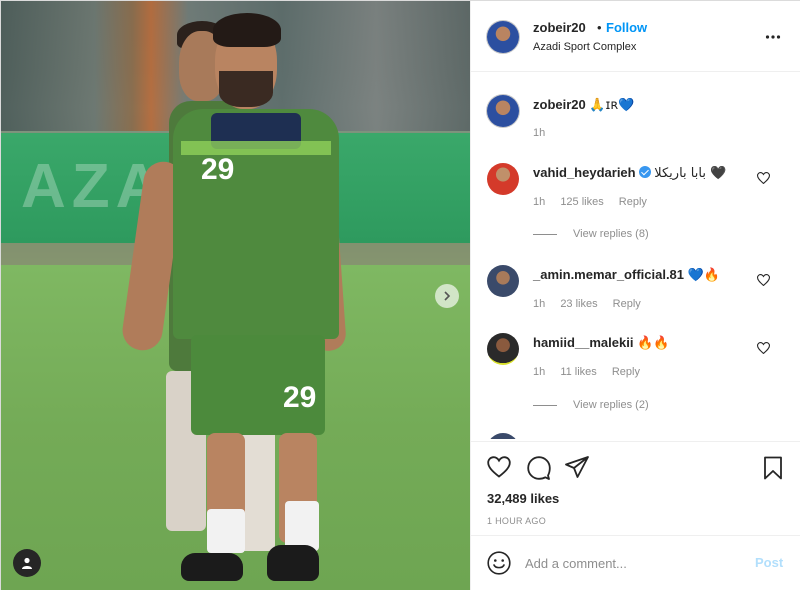 Image resolution: width=800 pixels, height=590 pixels. I want to click on comment-likes: 23 likes, so click(578, 304).